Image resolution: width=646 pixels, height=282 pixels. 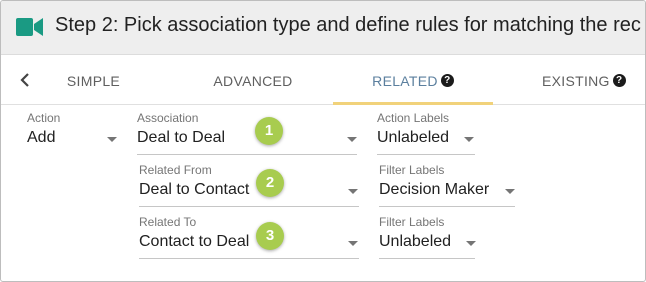 What do you see at coordinates (415, 241) in the screenshot?
I see `filter-labels-value: Unlabeled` at bounding box center [415, 241].